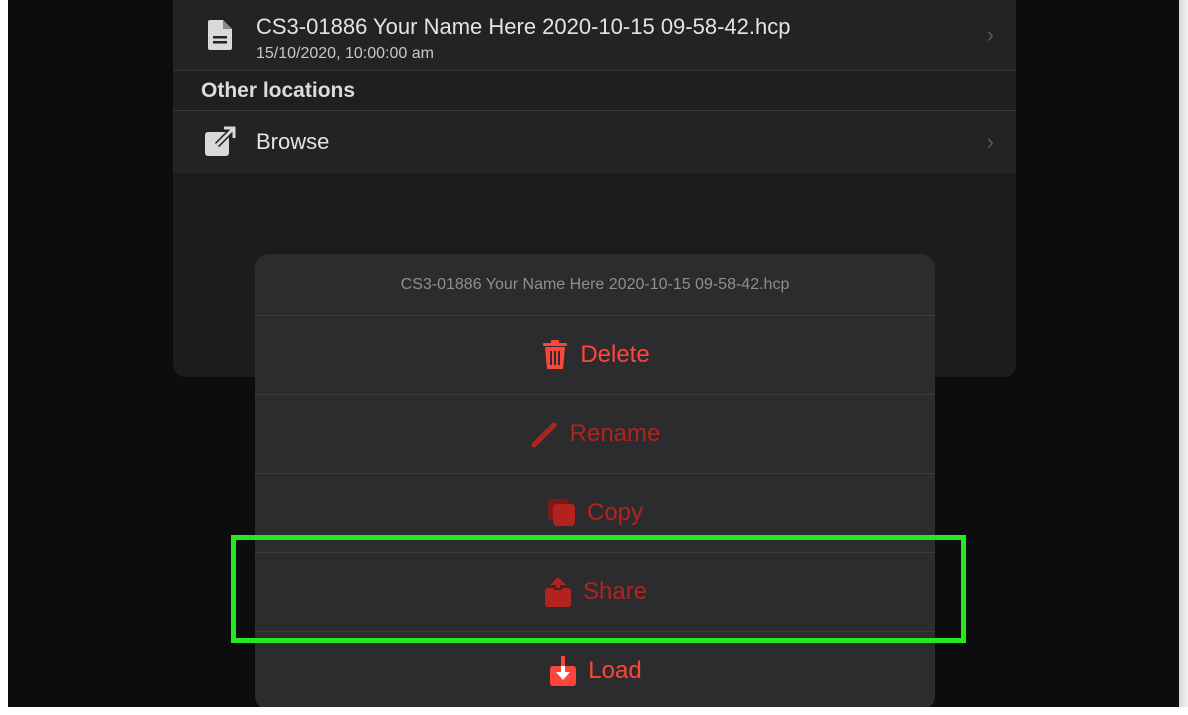 This screenshot has width=1188, height=715. I want to click on load-button: Load, so click(595, 671).